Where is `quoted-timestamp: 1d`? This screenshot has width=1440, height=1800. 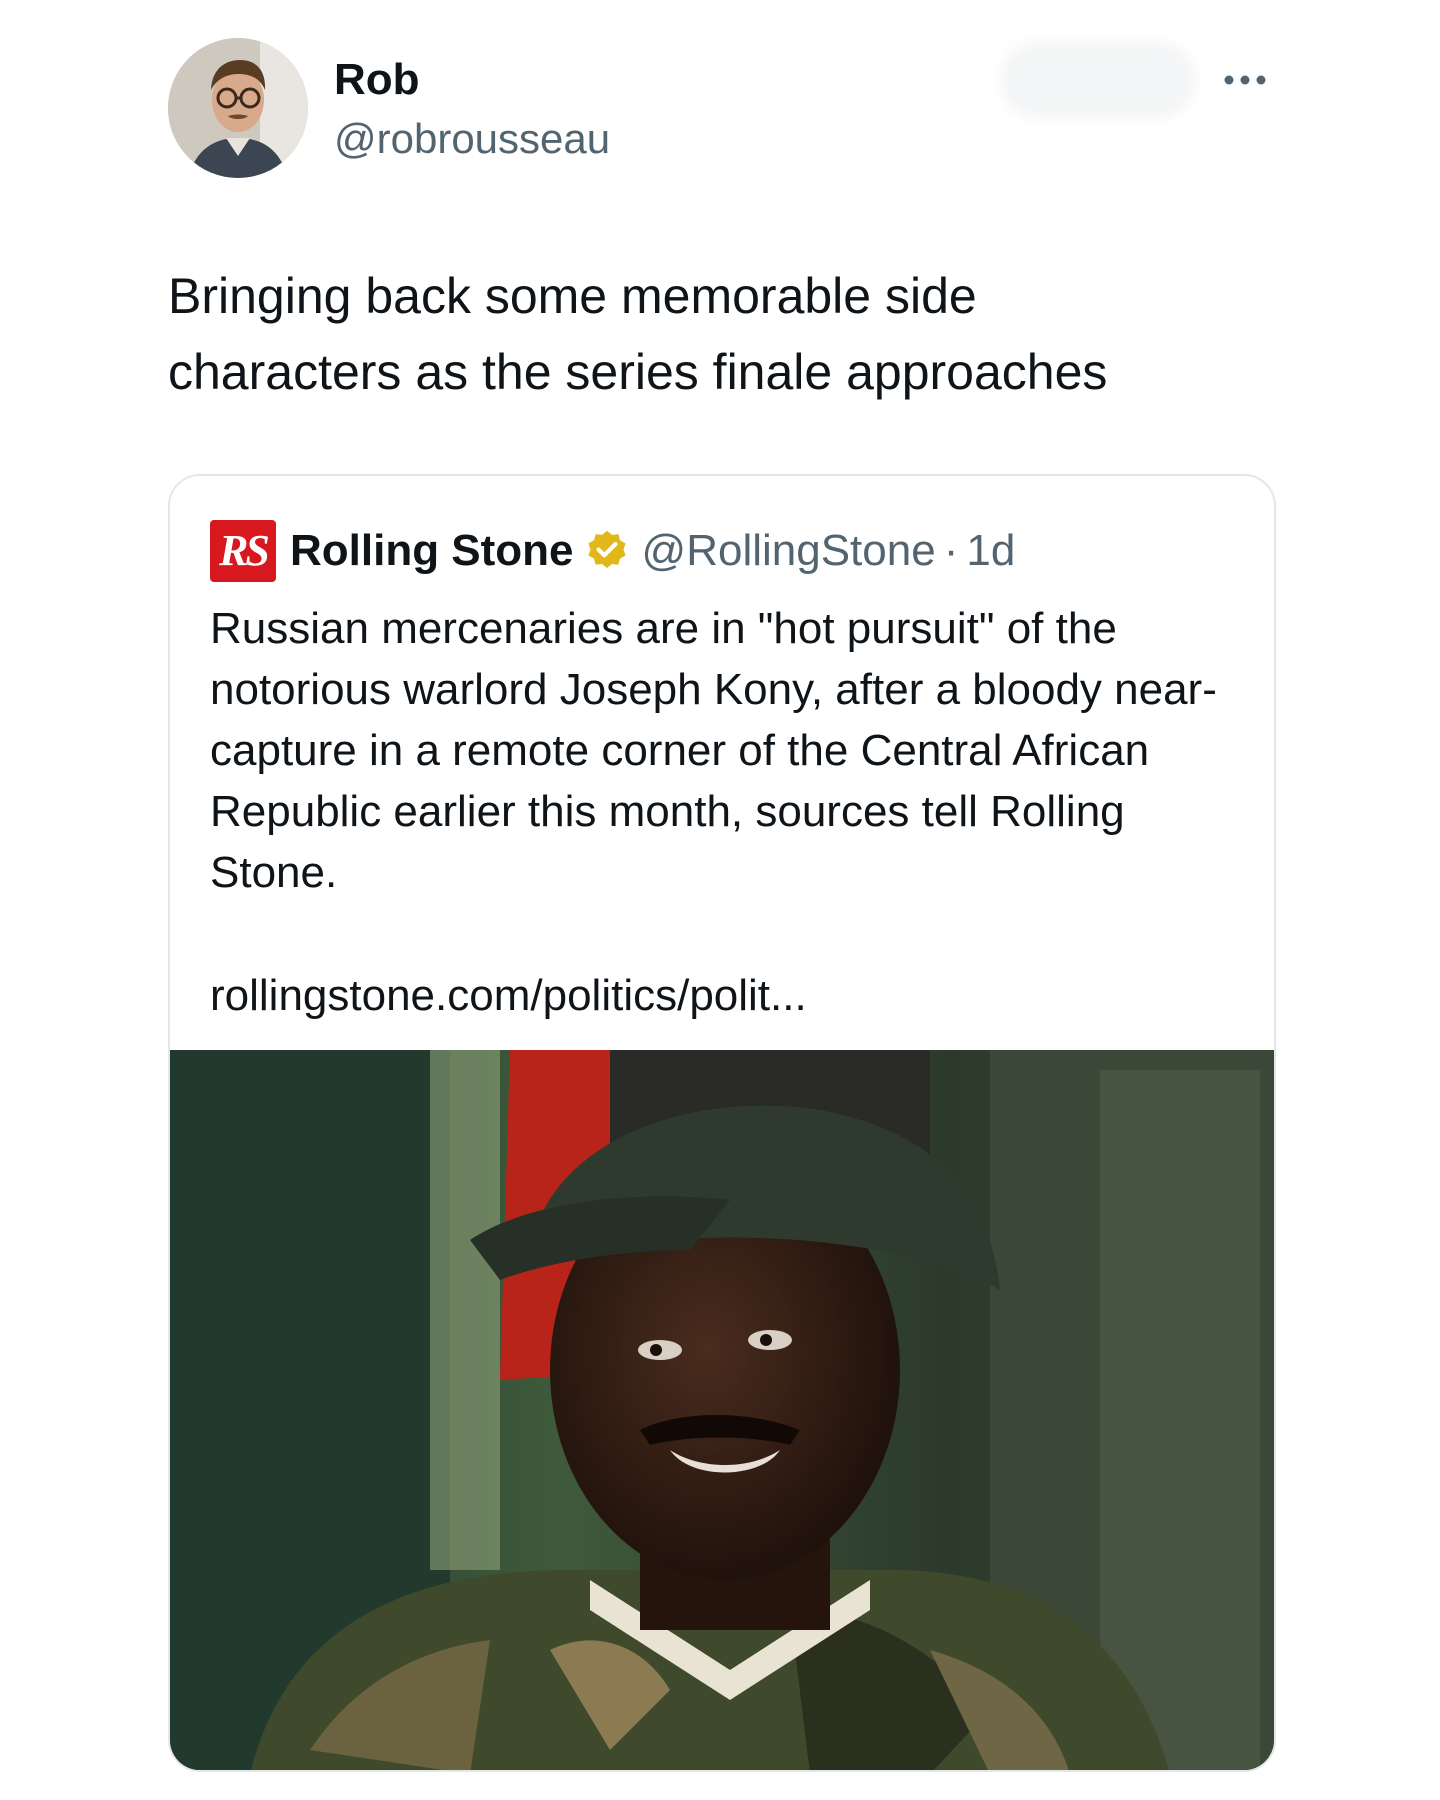 quoted-timestamp: 1d is located at coordinates (990, 551).